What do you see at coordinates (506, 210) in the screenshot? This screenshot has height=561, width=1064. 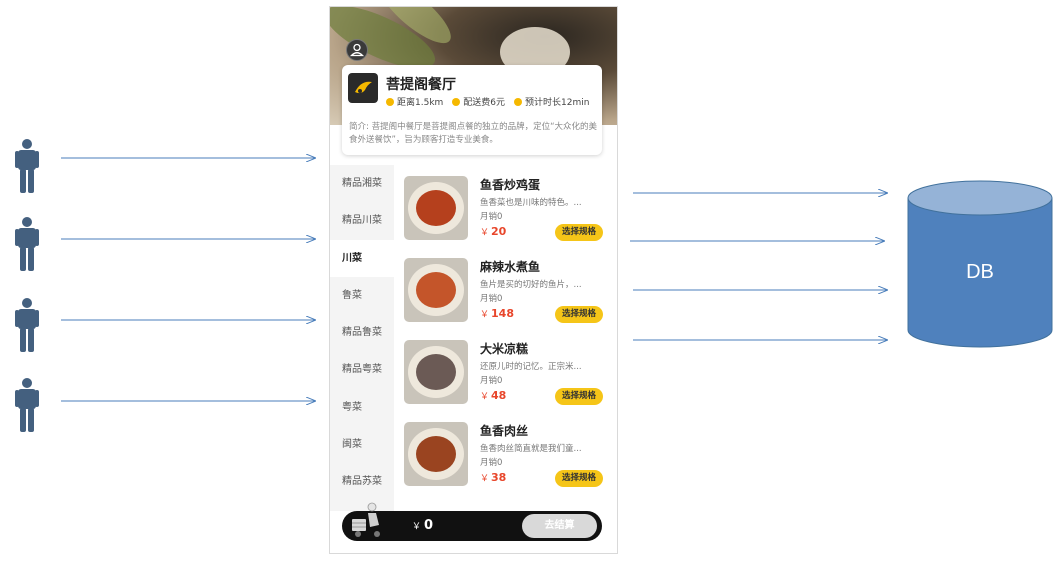 I see `dish-item: 鱼香炒鸡蛋 鱼香菜也是川味的特色。... 月销0 ￥ 20 选择规格` at bounding box center [506, 210].